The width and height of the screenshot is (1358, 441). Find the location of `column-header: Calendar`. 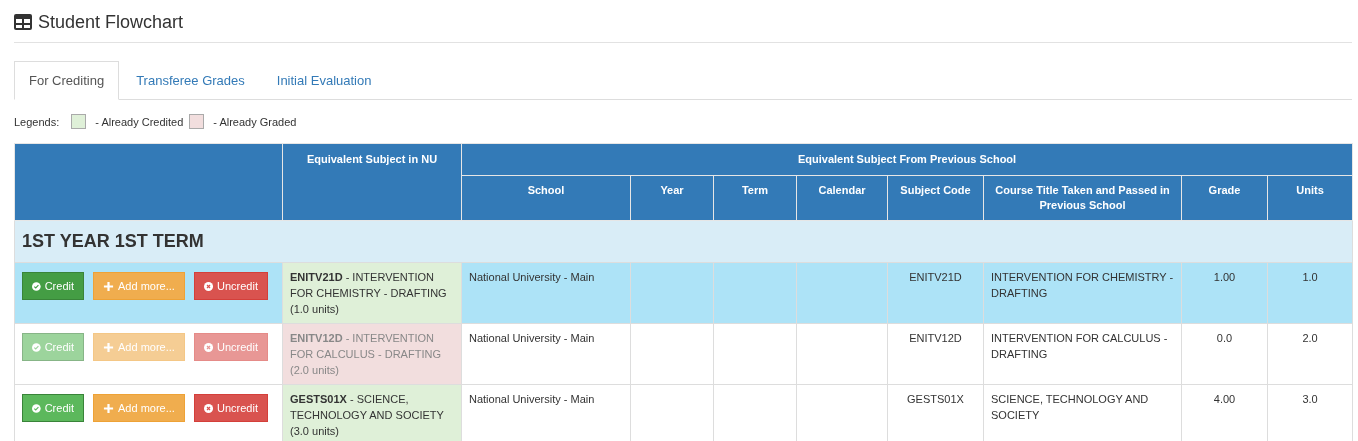

column-header: Calendar is located at coordinates (842, 198).